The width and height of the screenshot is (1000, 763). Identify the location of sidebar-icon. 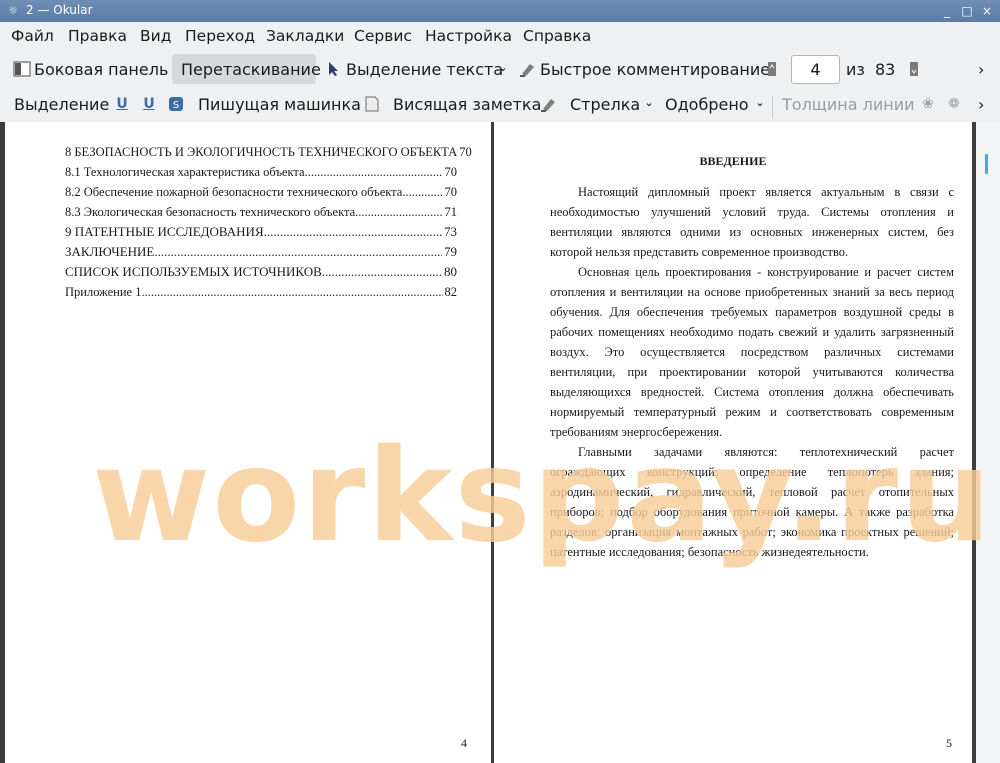
(22, 71).